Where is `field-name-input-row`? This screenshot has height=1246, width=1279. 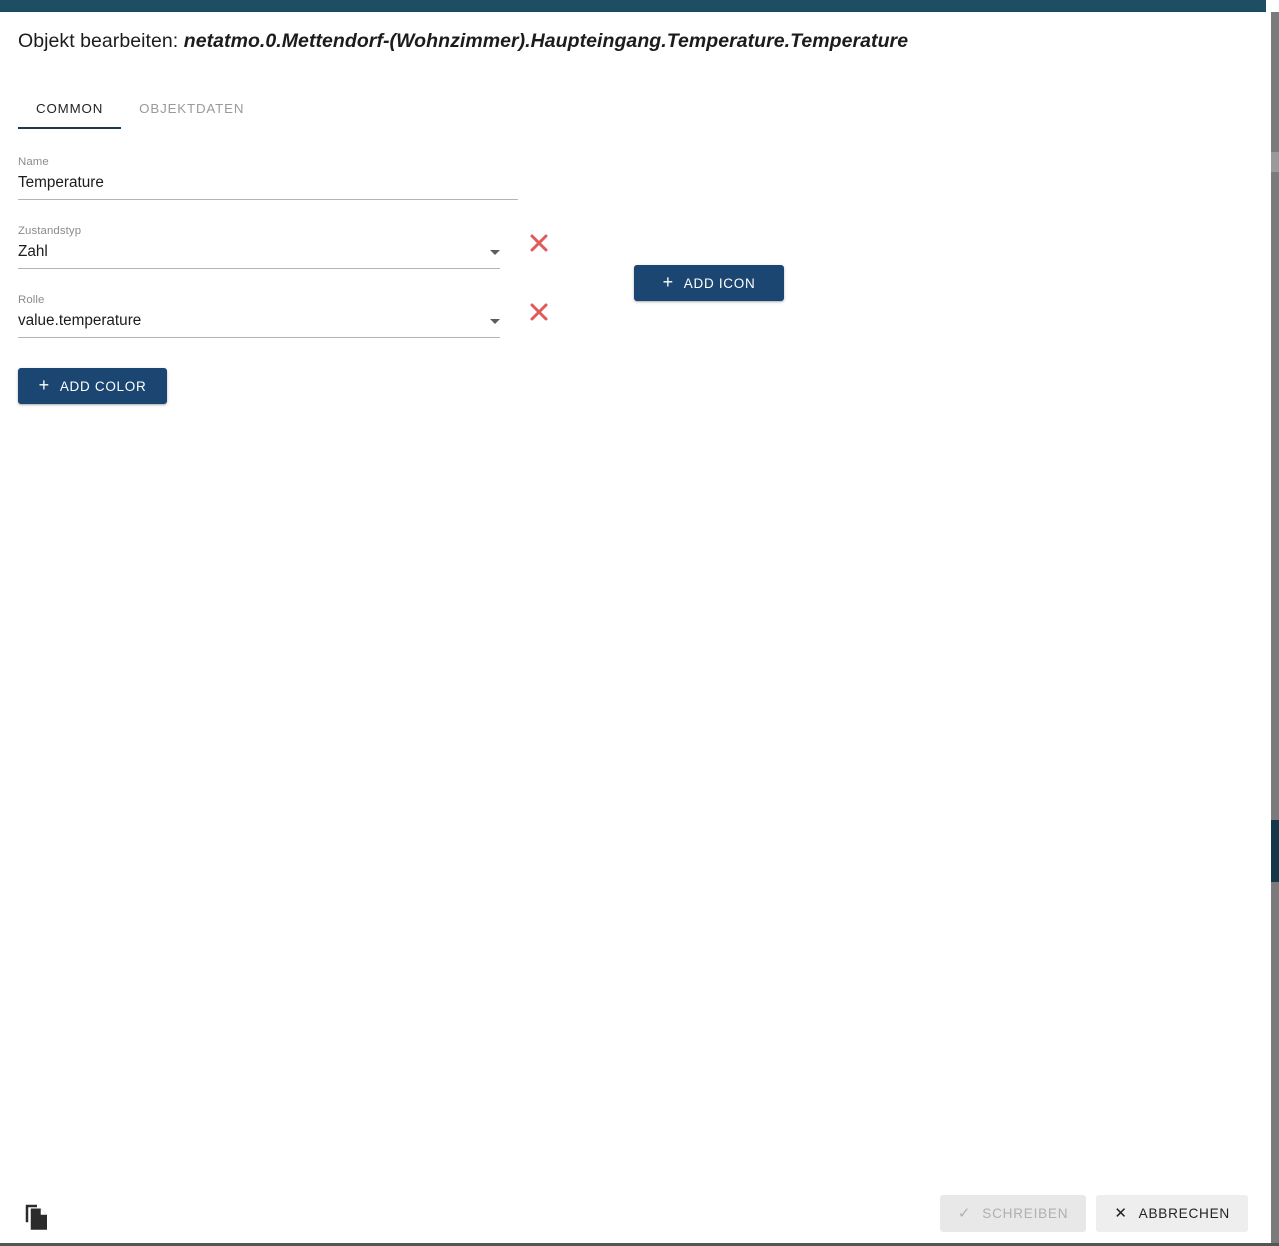
field-name-input-row is located at coordinates (268, 186).